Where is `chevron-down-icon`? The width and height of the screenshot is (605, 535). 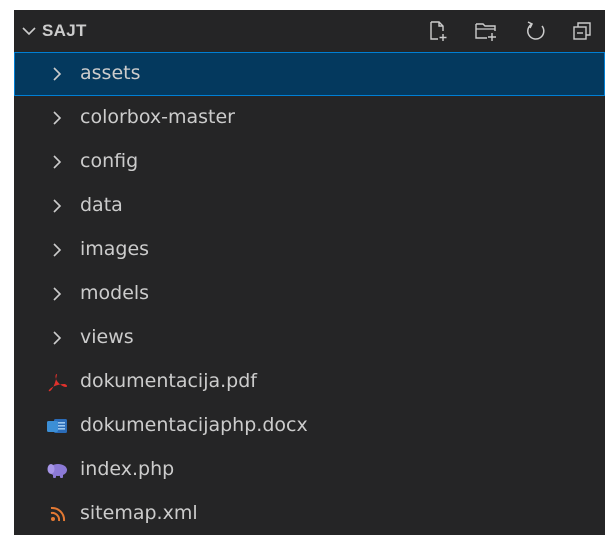
chevron-down-icon is located at coordinates (29, 31).